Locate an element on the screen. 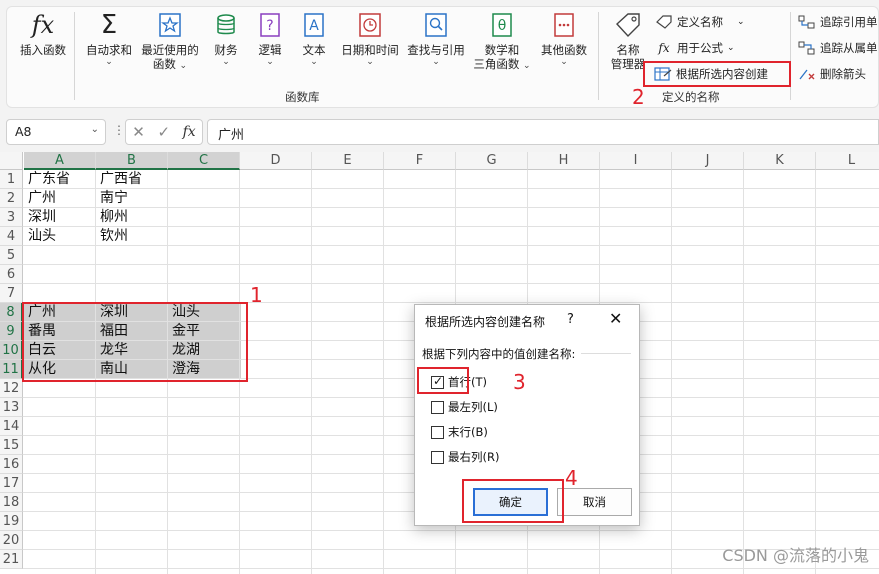 The image size is (879, 574). row-header-3: 3 is located at coordinates (11, 217).